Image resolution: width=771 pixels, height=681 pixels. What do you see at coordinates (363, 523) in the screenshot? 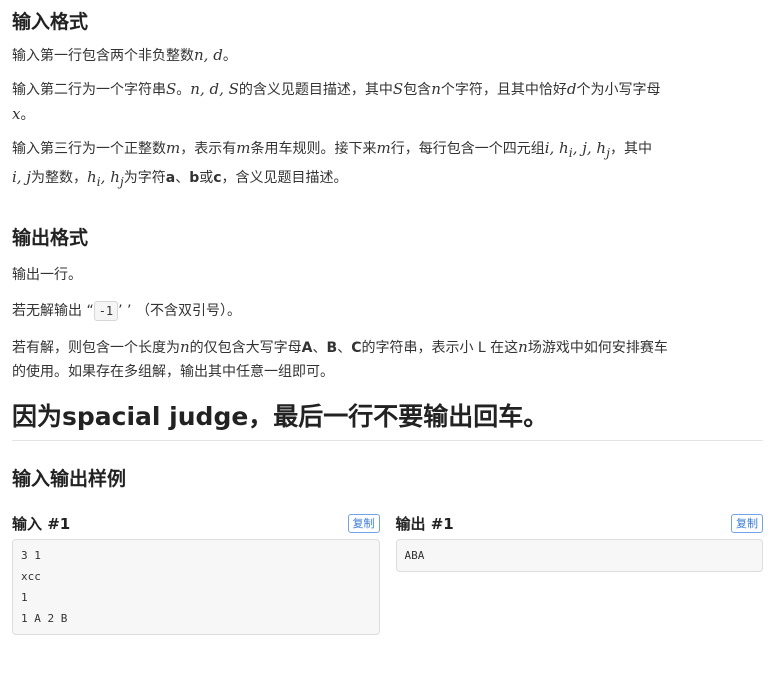
I see `copy-input-button: 复制` at bounding box center [363, 523].